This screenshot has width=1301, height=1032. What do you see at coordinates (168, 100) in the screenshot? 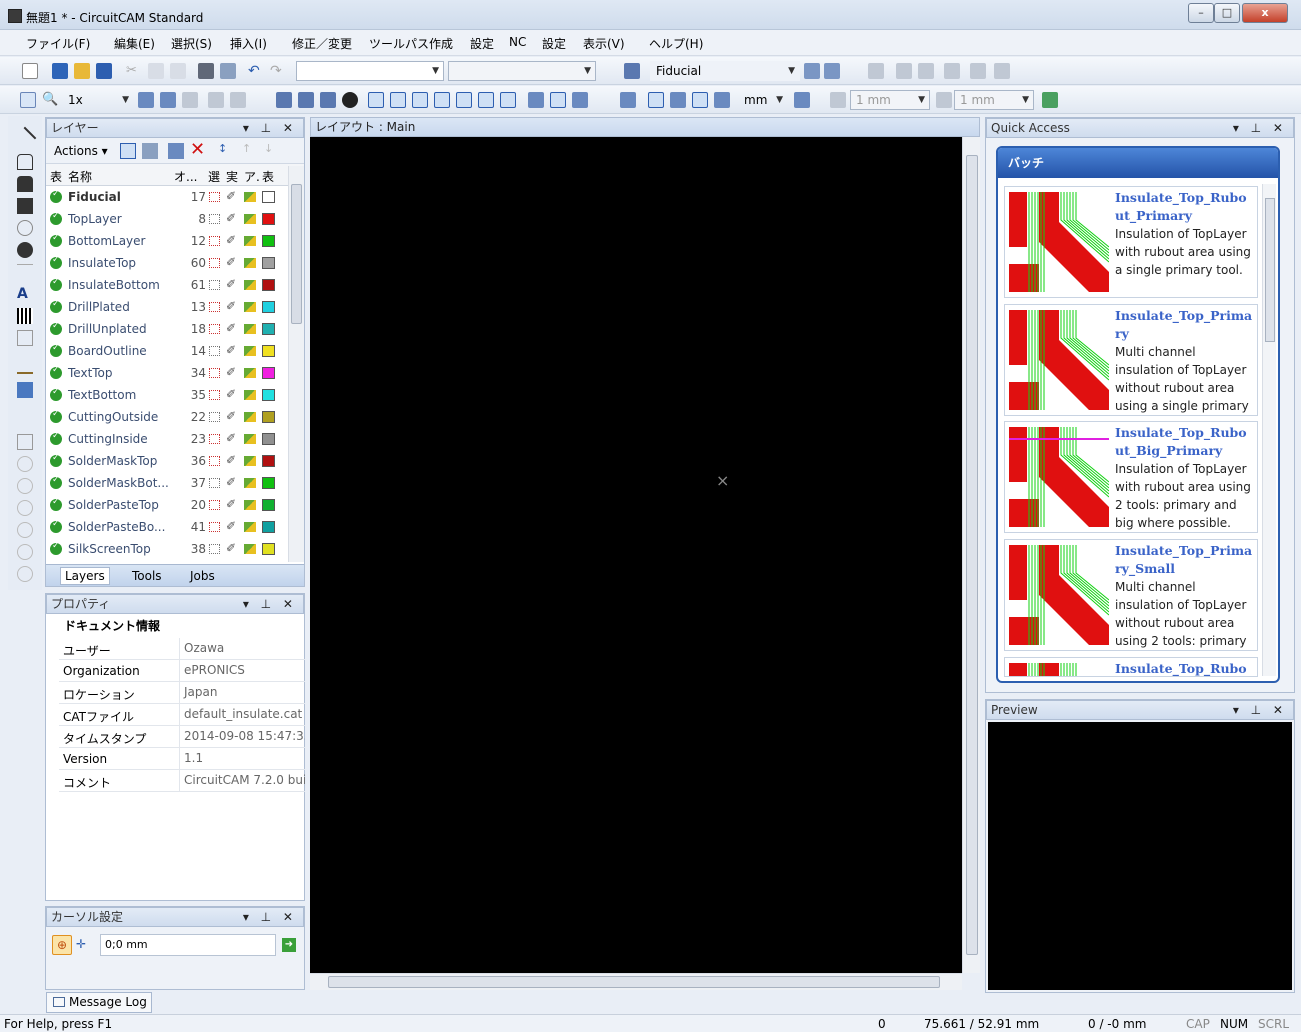
I see `zoom-all-icon` at bounding box center [168, 100].